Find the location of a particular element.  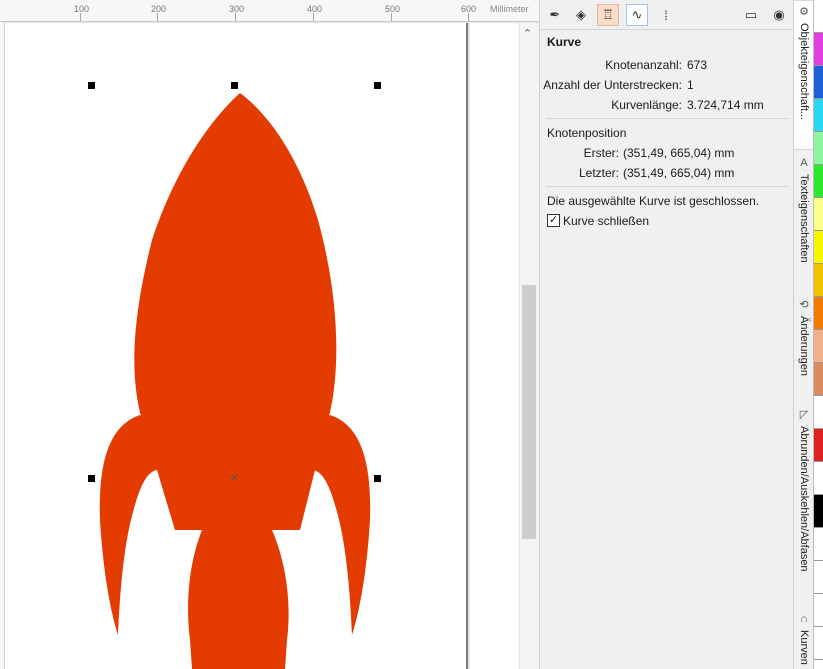

tab-label: Abrunden/Auskehlen/Abfasen is located at coordinates (804, 499).